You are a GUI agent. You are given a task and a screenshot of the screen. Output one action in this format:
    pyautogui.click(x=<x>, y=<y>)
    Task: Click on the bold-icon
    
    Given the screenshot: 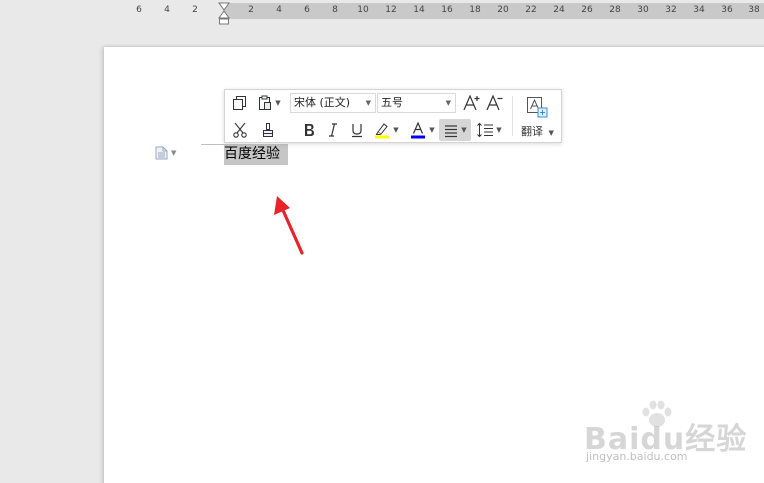 What is the action you would take?
    pyautogui.click(x=309, y=130)
    